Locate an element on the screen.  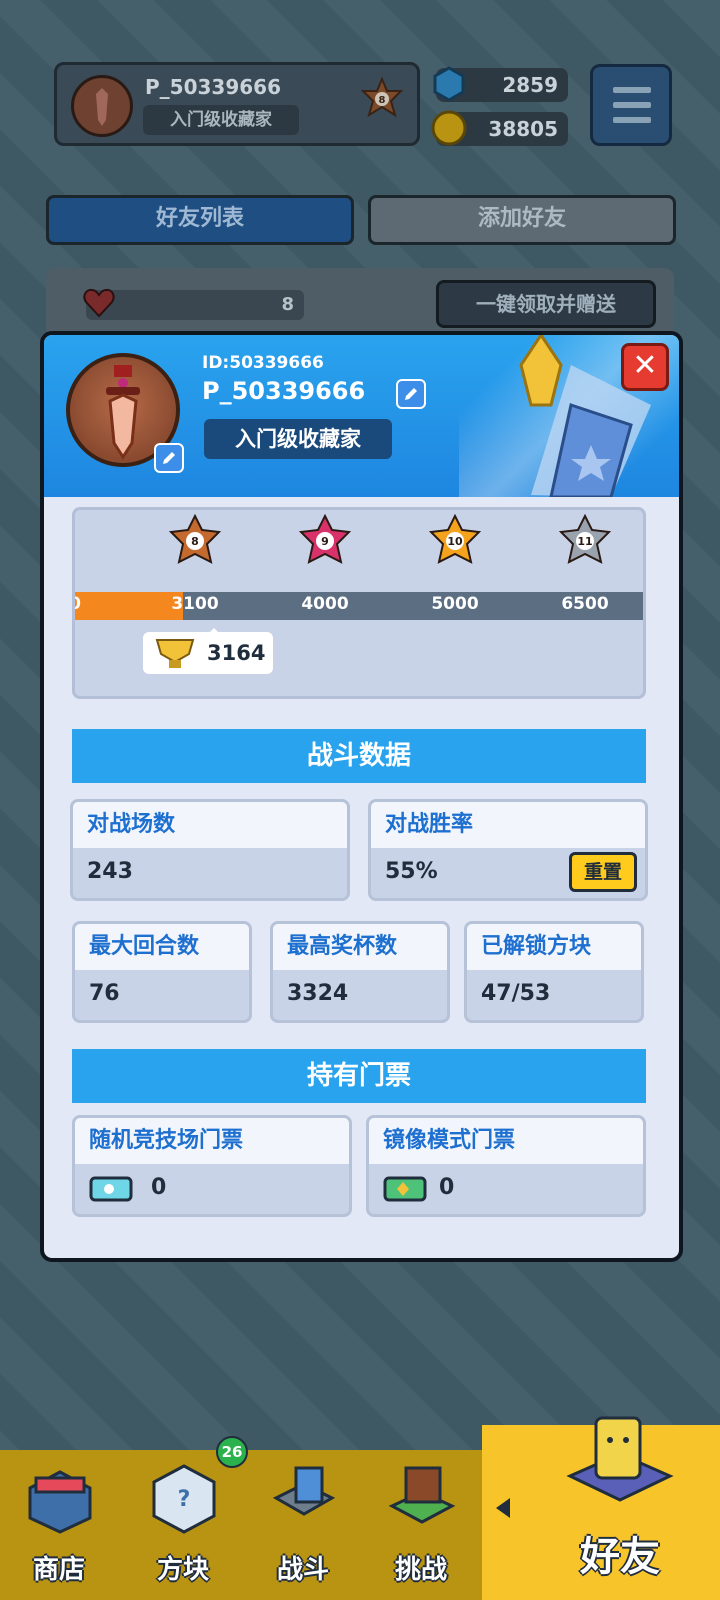
nav-label: 挑战 is located at coordinates (420, 1570).